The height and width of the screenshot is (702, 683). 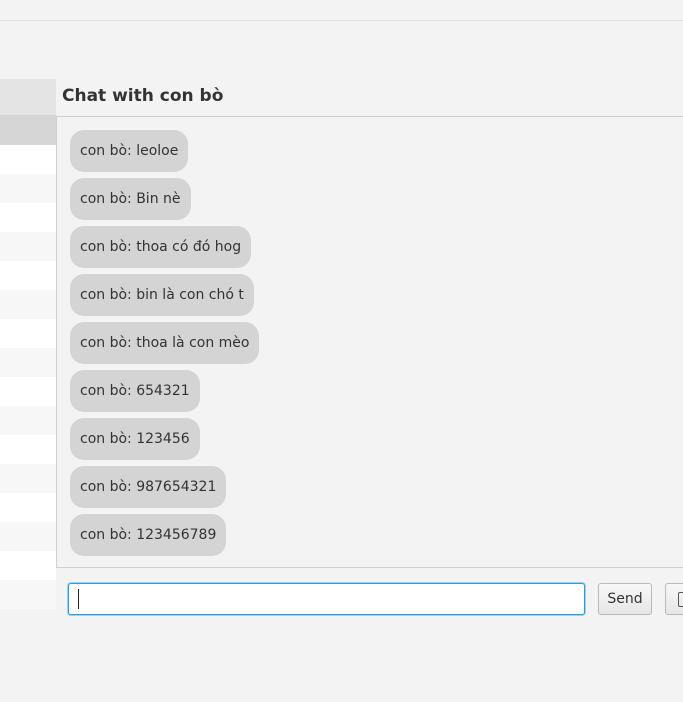 I want to click on message-input, so click(x=326, y=599).